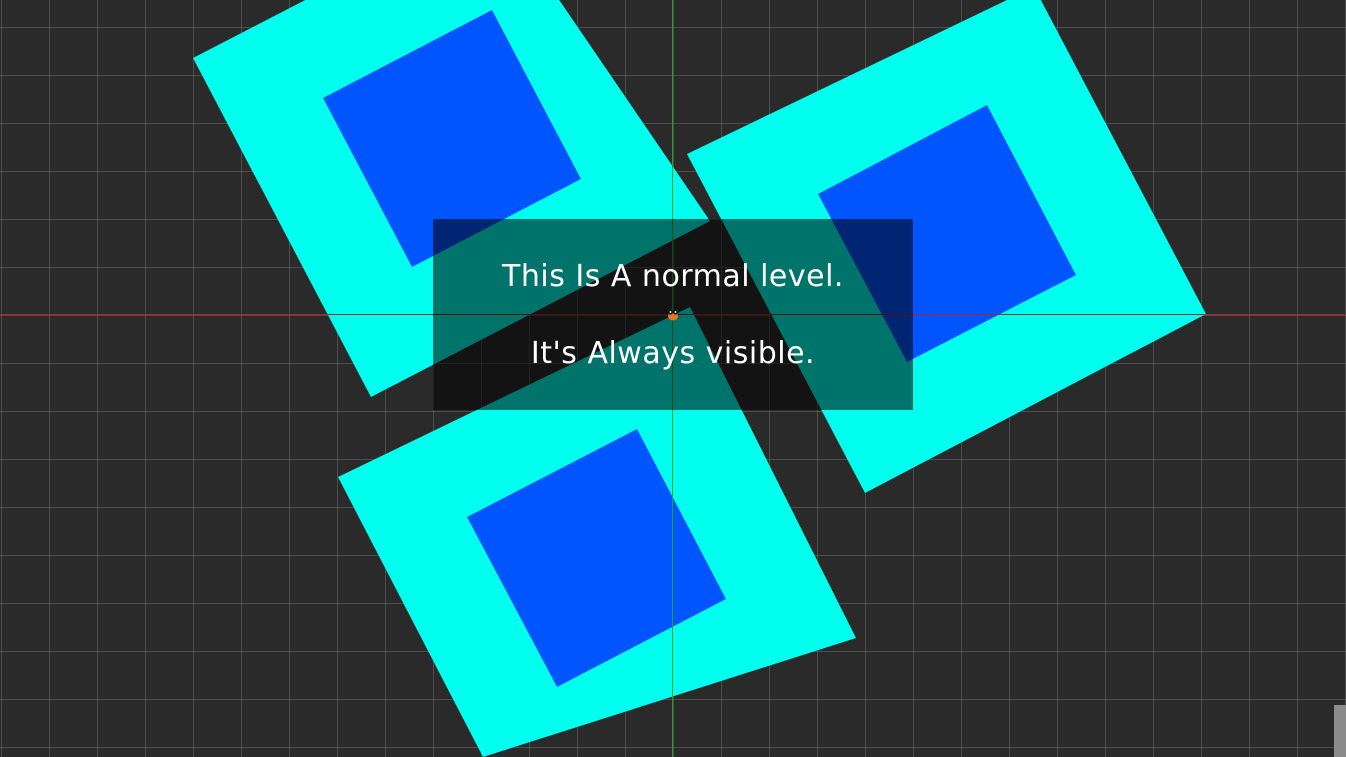 This screenshot has width=1346, height=757. I want to click on player-character-icon, so click(673, 313).